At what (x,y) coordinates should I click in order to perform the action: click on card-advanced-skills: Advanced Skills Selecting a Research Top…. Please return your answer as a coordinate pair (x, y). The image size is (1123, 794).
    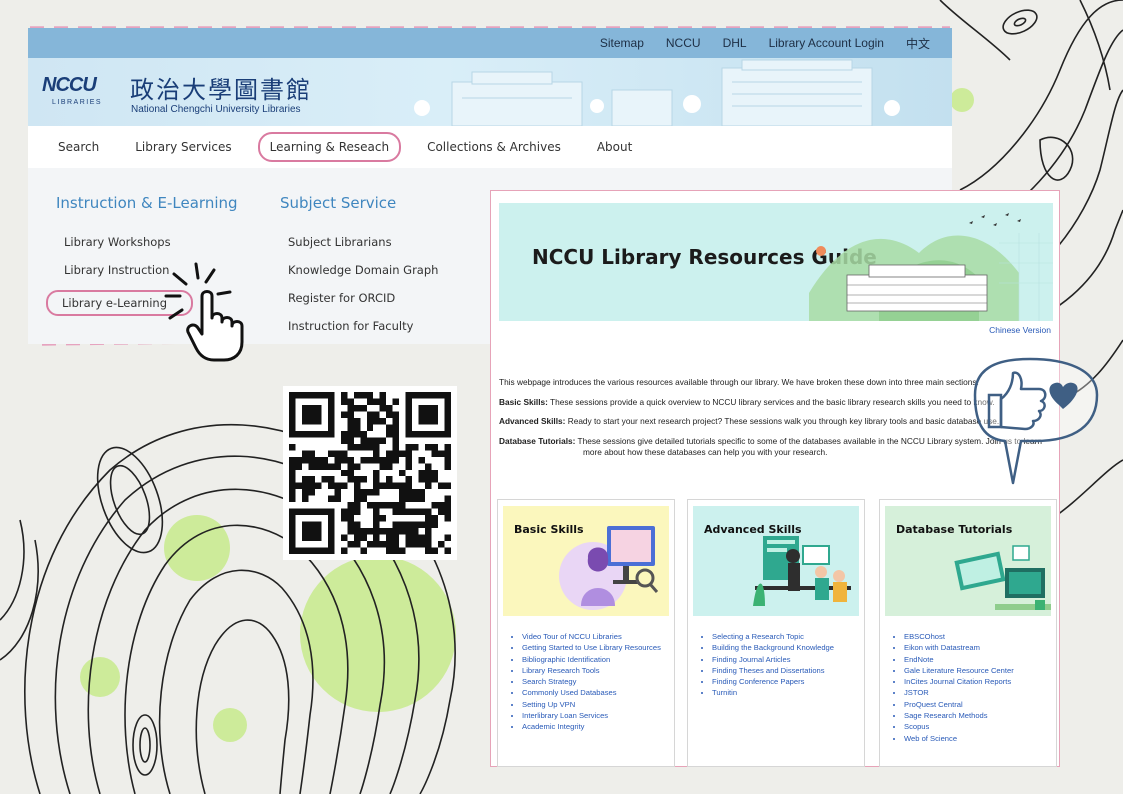
    Looking at the image, I should click on (776, 633).